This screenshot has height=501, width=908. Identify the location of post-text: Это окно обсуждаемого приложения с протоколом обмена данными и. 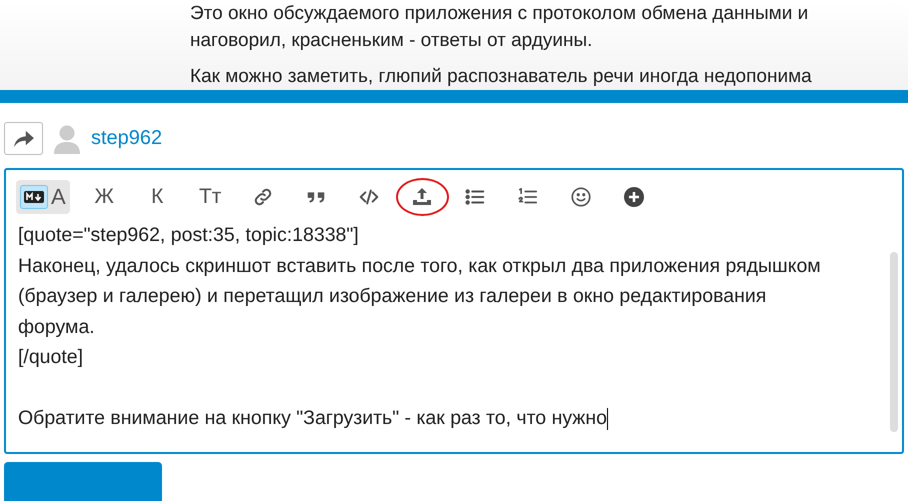
(500, 14).